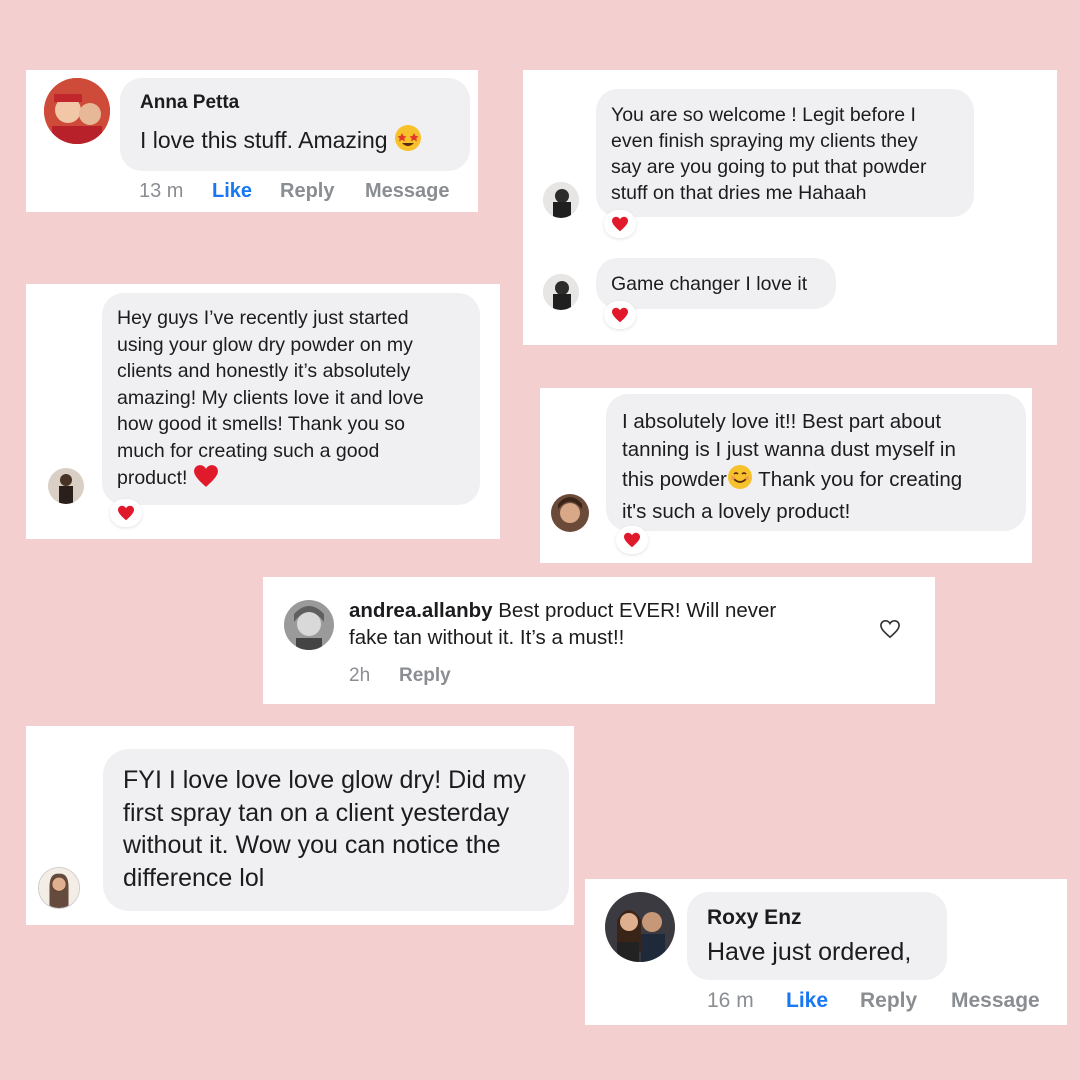 Image resolution: width=1080 pixels, height=1080 pixels. Describe the element at coordinates (295, 141) in the screenshot. I see `comment-text: I love this stuff. Amazing` at that location.